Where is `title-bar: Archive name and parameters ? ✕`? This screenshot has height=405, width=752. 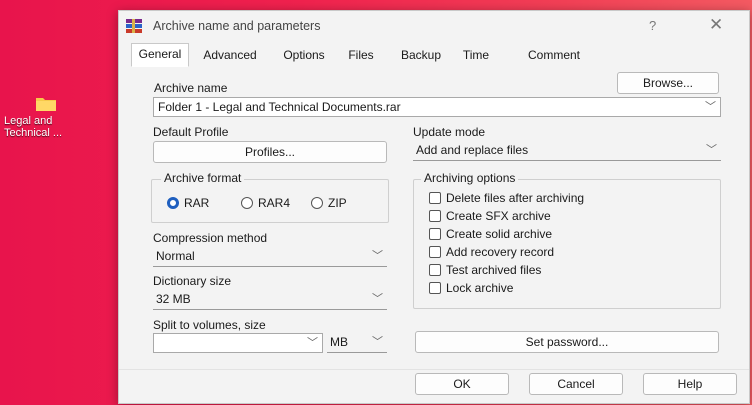
title-bar: Archive name and parameters ? ✕ is located at coordinates (434, 26).